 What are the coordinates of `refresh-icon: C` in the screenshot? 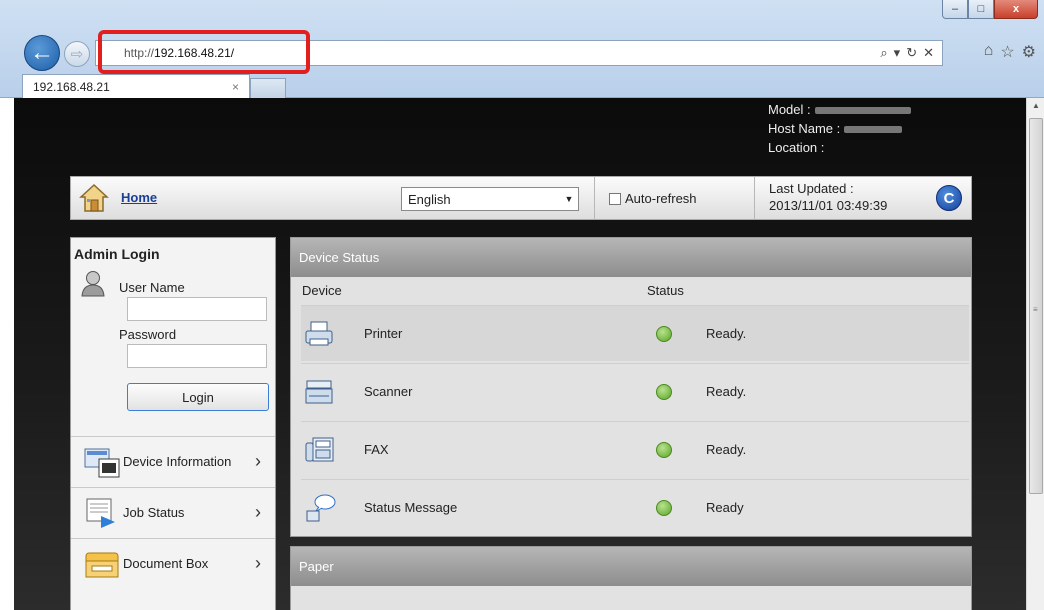 It's located at (949, 198).